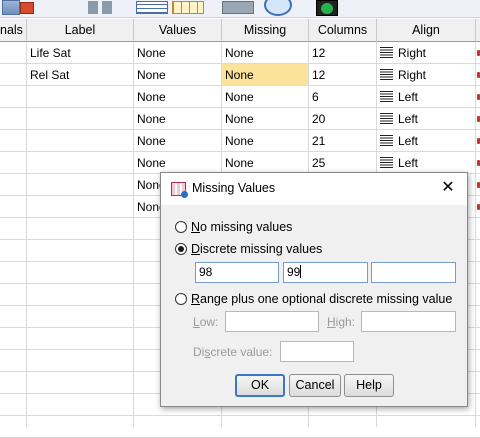 The image size is (480, 438). What do you see at coordinates (315, 385) in the screenshot?
I see `cancel-button: Cancel` at bounding box center [315, 385].